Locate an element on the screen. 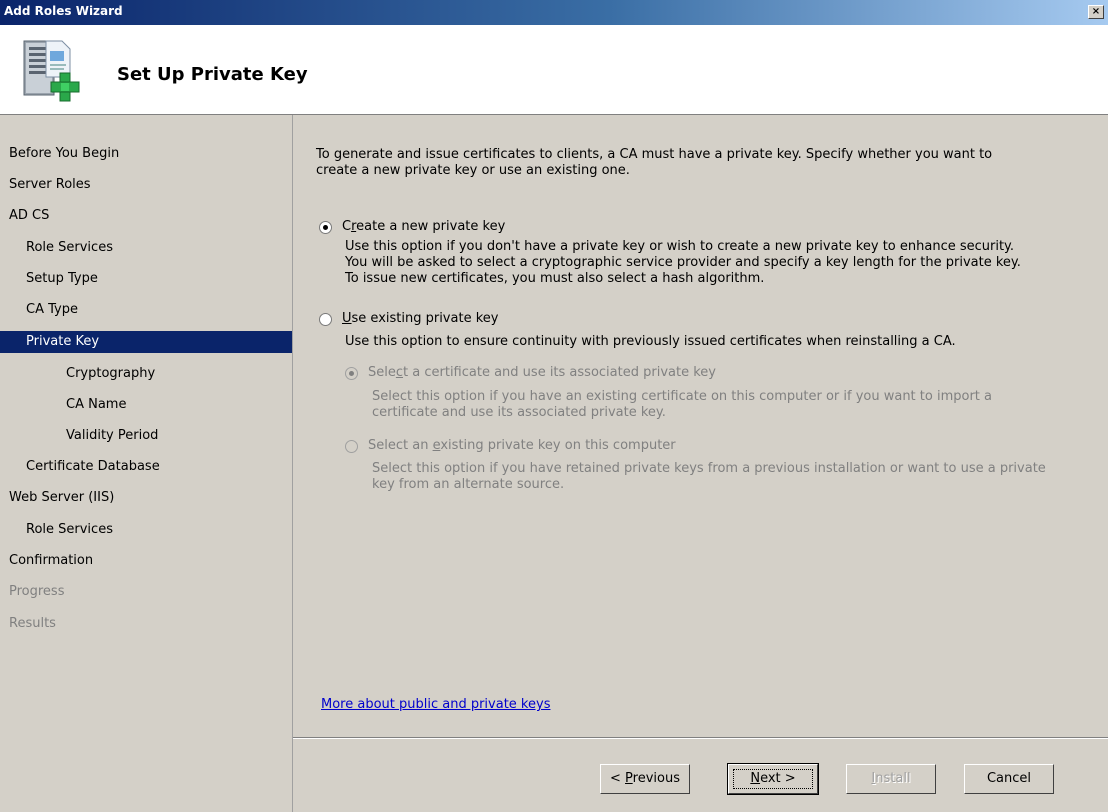 This screenshot has height=812, width=1108. nav-step-cryptography: Cryptography is located at coordinates (146, 374).